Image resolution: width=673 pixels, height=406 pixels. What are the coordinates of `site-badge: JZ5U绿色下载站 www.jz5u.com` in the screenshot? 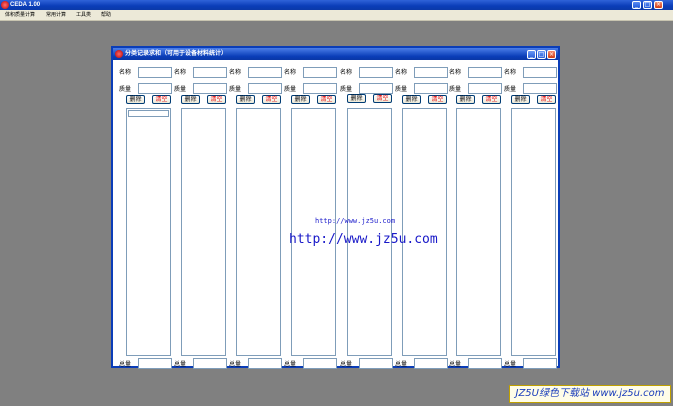 It's located at (590, 394).